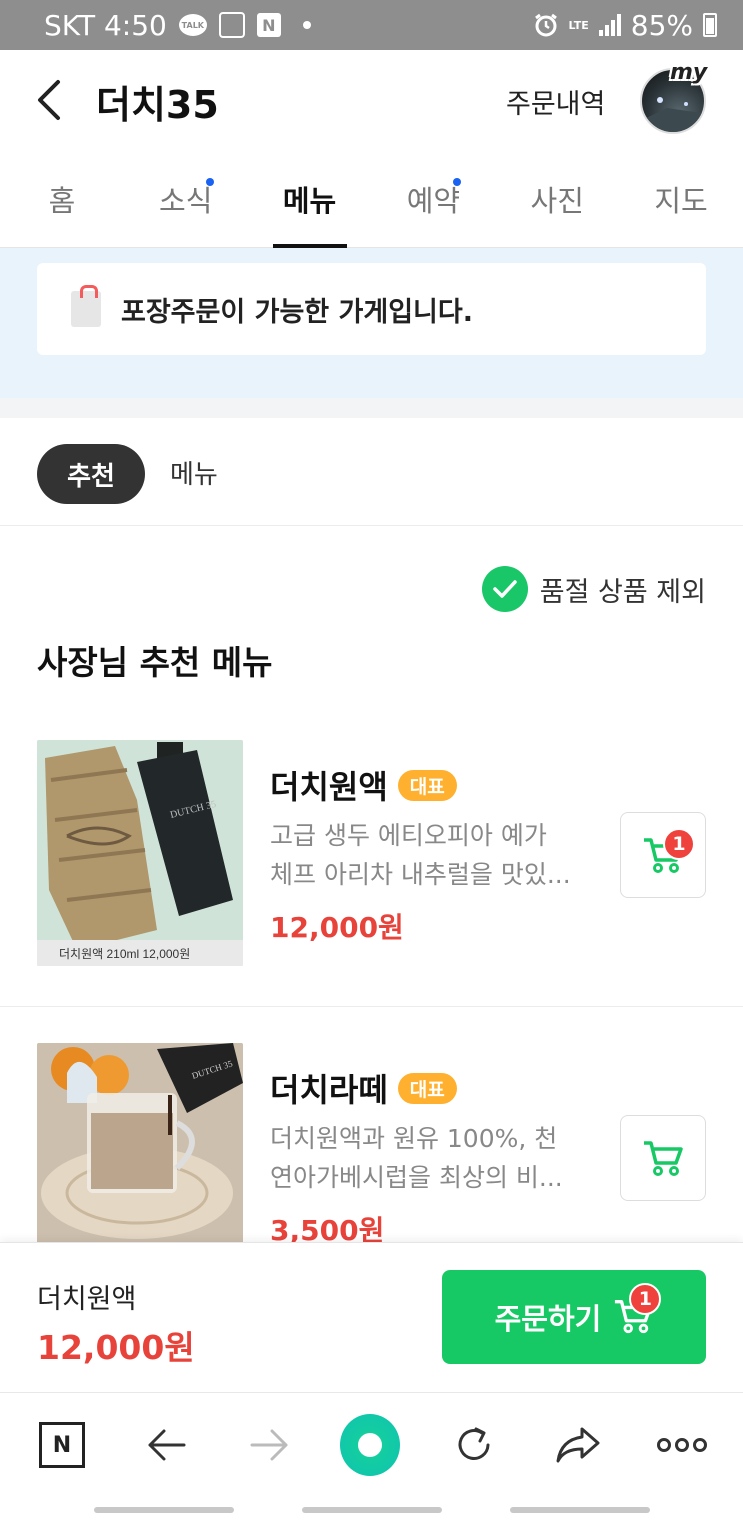 This screenshot has width=743, height=1527. What do you see at coordinates (155, 662) in the screenshot?
I see `section-title: 사장님 추천 메뉴` at bounding box center [155, 662].